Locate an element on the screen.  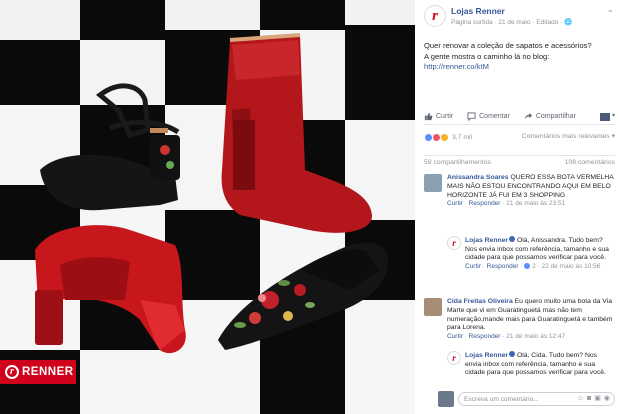
comment-time: 21 de maio às 12:47 is located at coordinates (535, 336).